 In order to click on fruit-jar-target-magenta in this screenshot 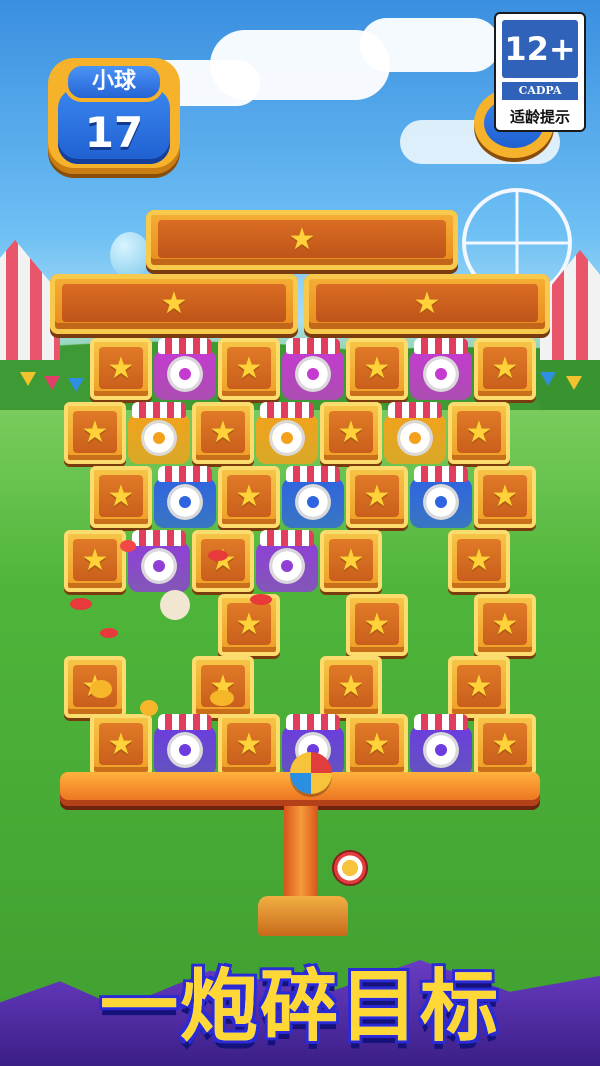, I will do `click(185, 369)`.